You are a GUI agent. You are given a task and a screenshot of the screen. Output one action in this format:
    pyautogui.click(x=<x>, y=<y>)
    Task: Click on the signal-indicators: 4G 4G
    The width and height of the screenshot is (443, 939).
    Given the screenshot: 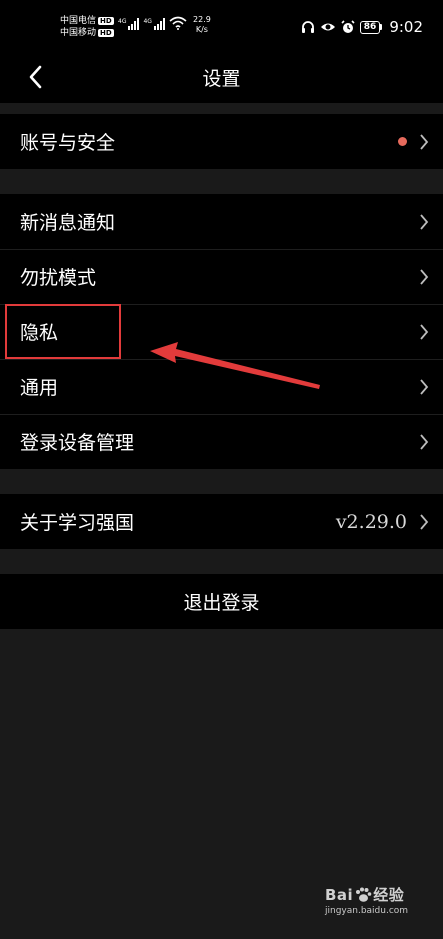 What is the action you would take?
    pyautogui.click(x=152, y=23)
    